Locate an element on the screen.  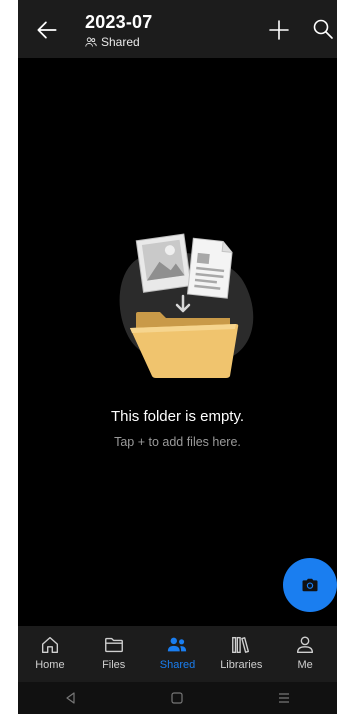
nav-item-home: Home is located at coordinates (50, 654).